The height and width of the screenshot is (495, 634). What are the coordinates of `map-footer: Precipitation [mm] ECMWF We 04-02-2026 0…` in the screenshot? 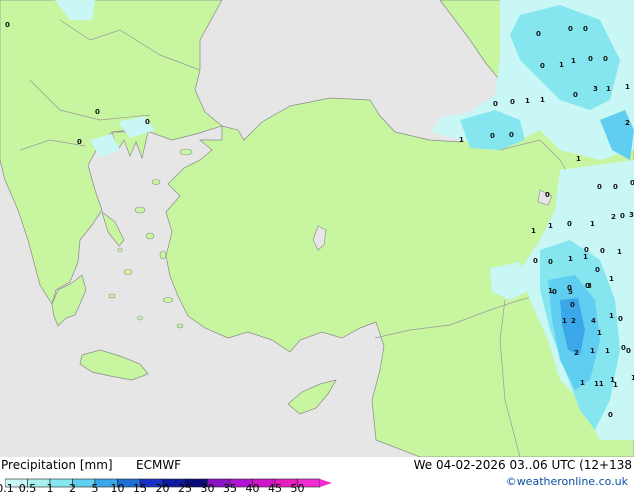 It's located at (317, 476).